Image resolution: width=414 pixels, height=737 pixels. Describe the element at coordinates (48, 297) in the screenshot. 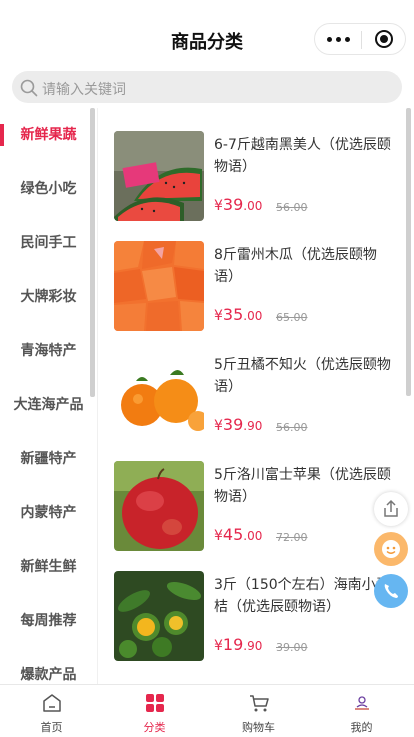

I see `sidebar-item-cosmetics: 大牌彩妆` at that location.